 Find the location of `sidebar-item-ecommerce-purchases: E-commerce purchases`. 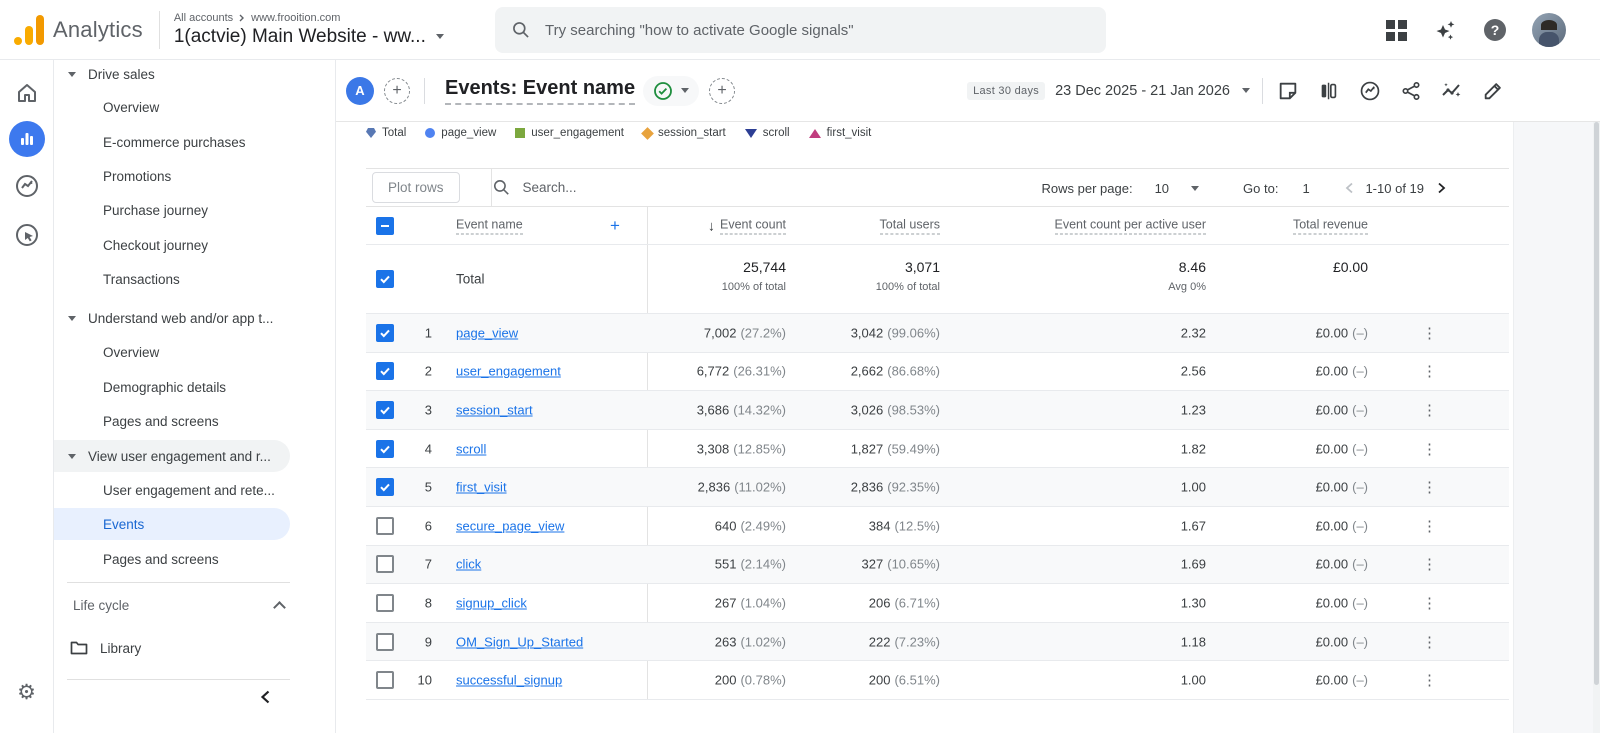

sidebar-item-ecommerce-purchases: E-commerce purchases is located at coordinates (195, 142).